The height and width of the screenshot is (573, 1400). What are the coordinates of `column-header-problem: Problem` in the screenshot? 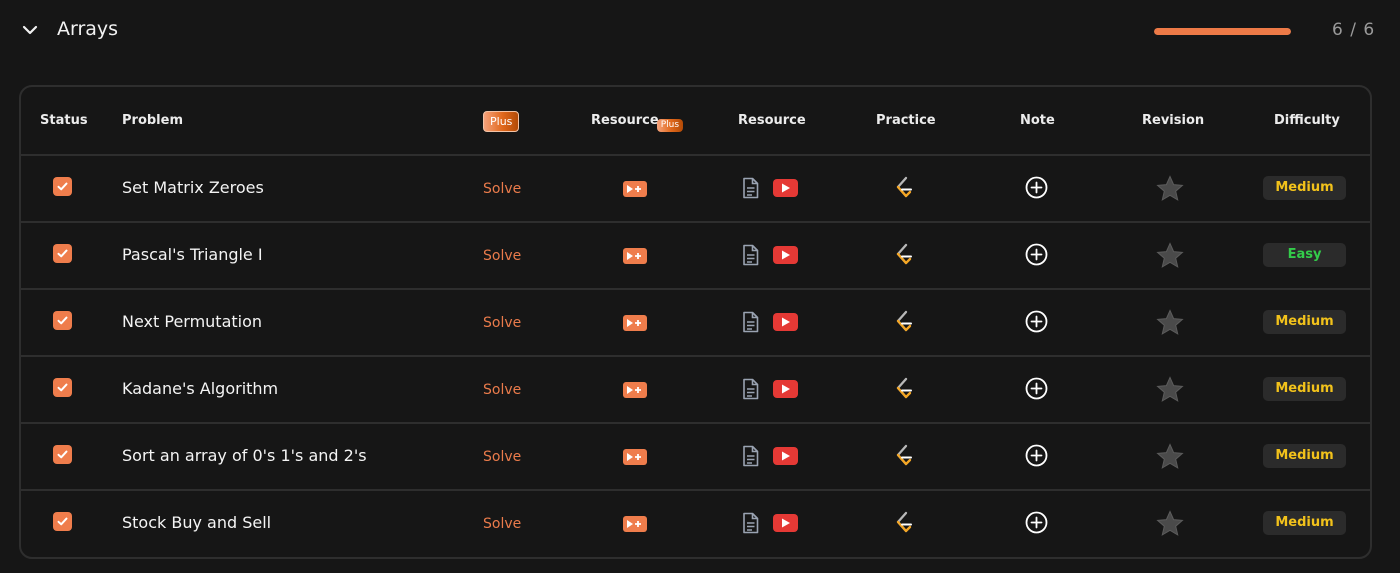 It's located at (152, 120).